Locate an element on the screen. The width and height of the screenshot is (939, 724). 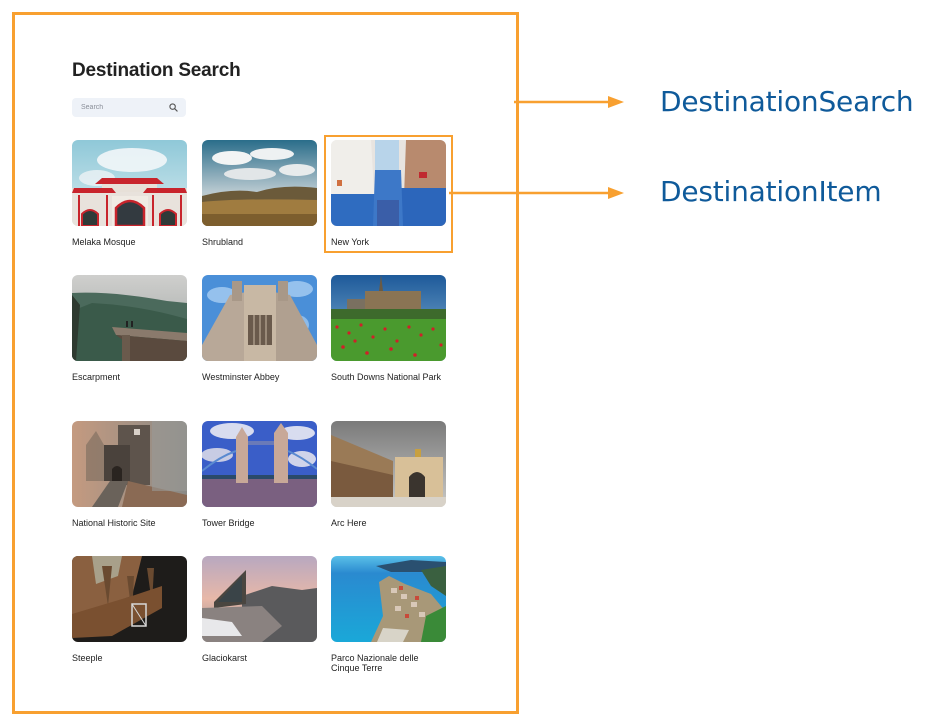
destination-card: Escarpment is located at coordinates (129, 328).